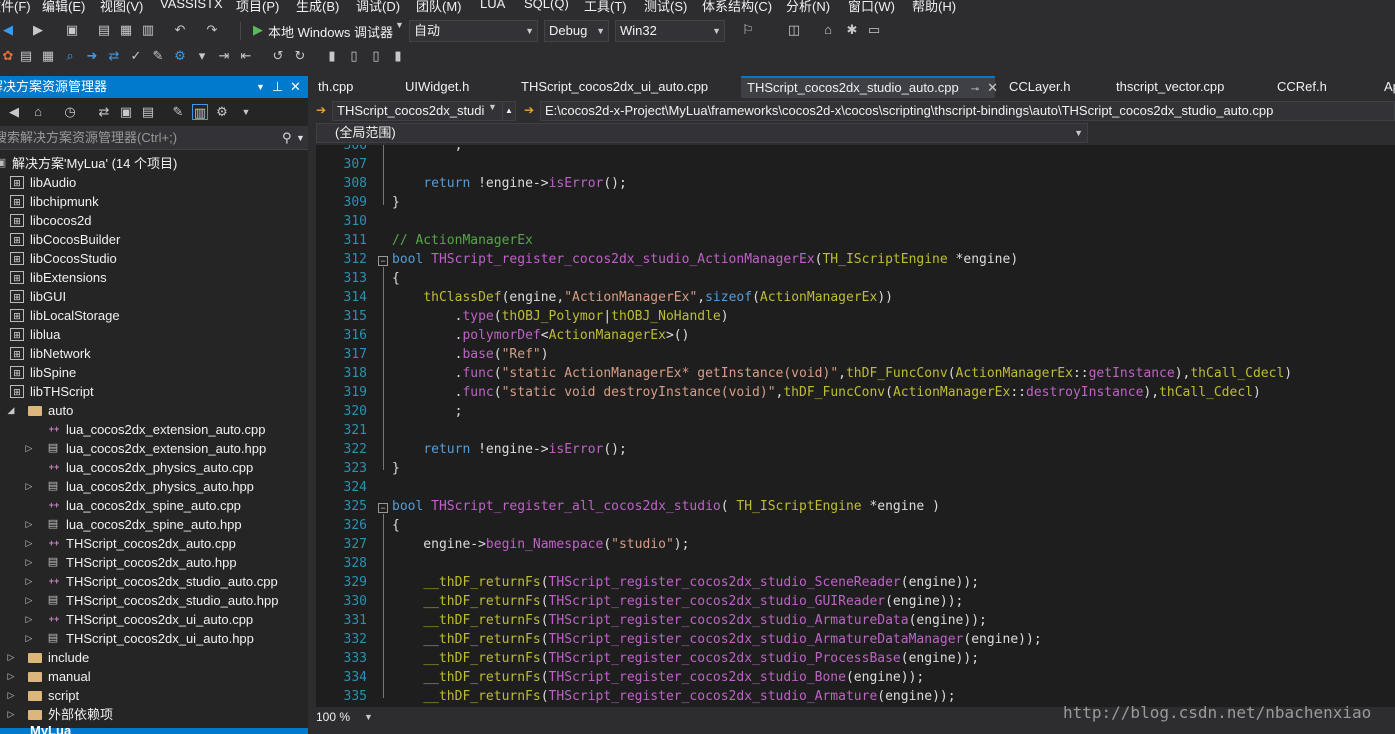  Describe the element at coordinates (277, 87) in the screenshot. I see `pin-icon: ⊥` at that location.